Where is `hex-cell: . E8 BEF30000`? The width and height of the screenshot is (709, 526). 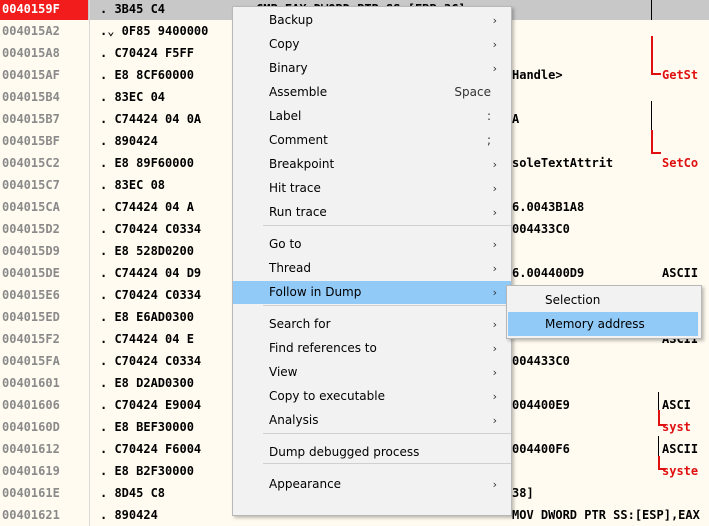 hex-cell: . E8 BEF30000 is located at coordinates (147, 427).